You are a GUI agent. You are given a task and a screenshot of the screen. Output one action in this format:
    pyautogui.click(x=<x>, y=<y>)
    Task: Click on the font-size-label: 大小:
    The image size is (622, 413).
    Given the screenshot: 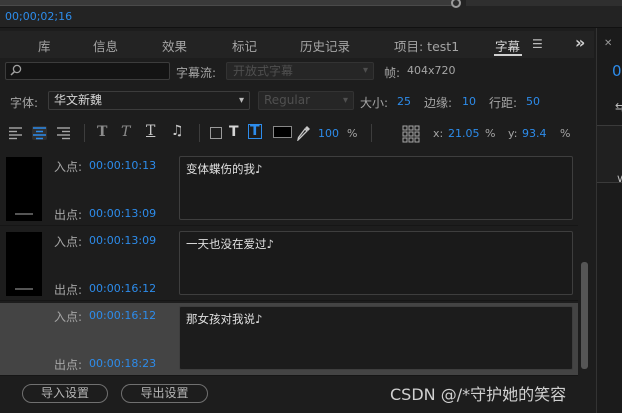 What is the action you would take?
    pyautogui.click(x=374, y=103)
    